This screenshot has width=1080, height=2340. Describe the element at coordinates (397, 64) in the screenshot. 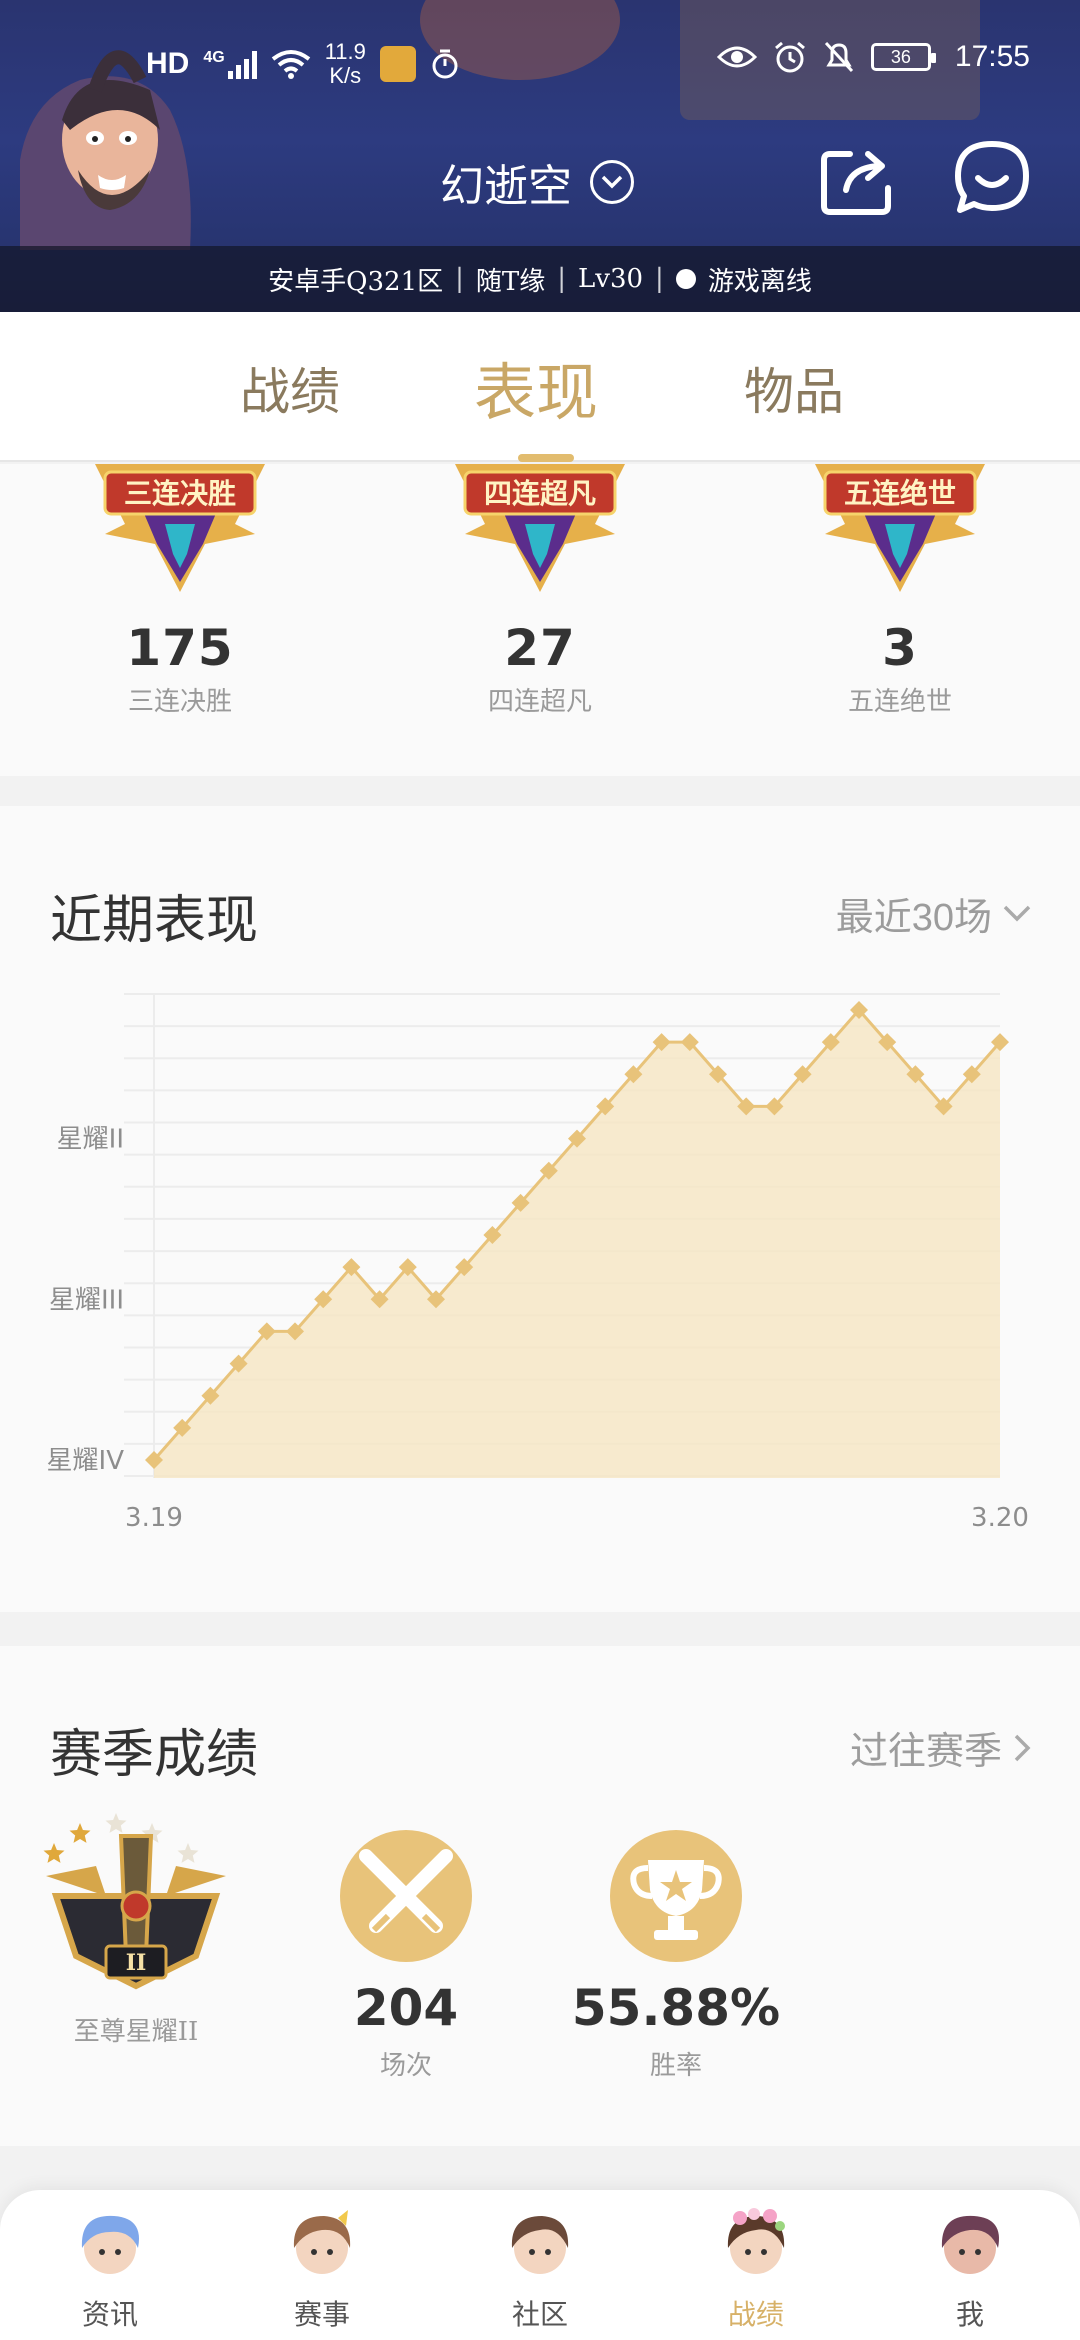

I see `app-notification-icon` at that location.